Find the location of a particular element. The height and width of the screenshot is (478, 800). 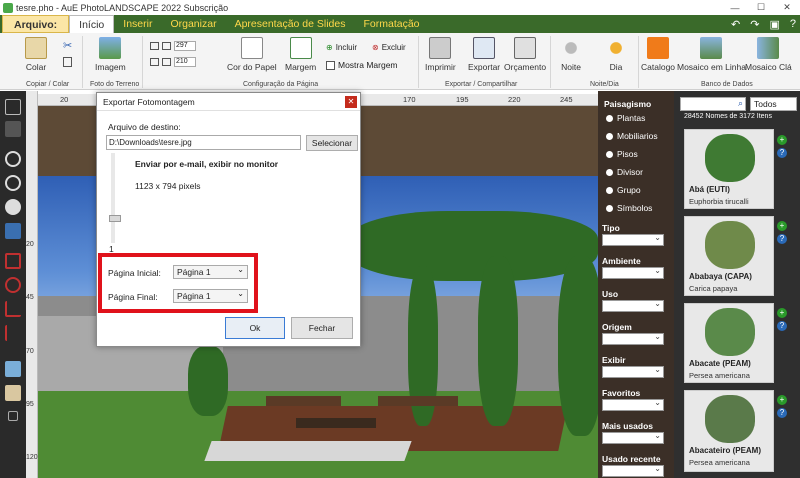

category-divisor: Divisor is located at coordinates (624, 172).